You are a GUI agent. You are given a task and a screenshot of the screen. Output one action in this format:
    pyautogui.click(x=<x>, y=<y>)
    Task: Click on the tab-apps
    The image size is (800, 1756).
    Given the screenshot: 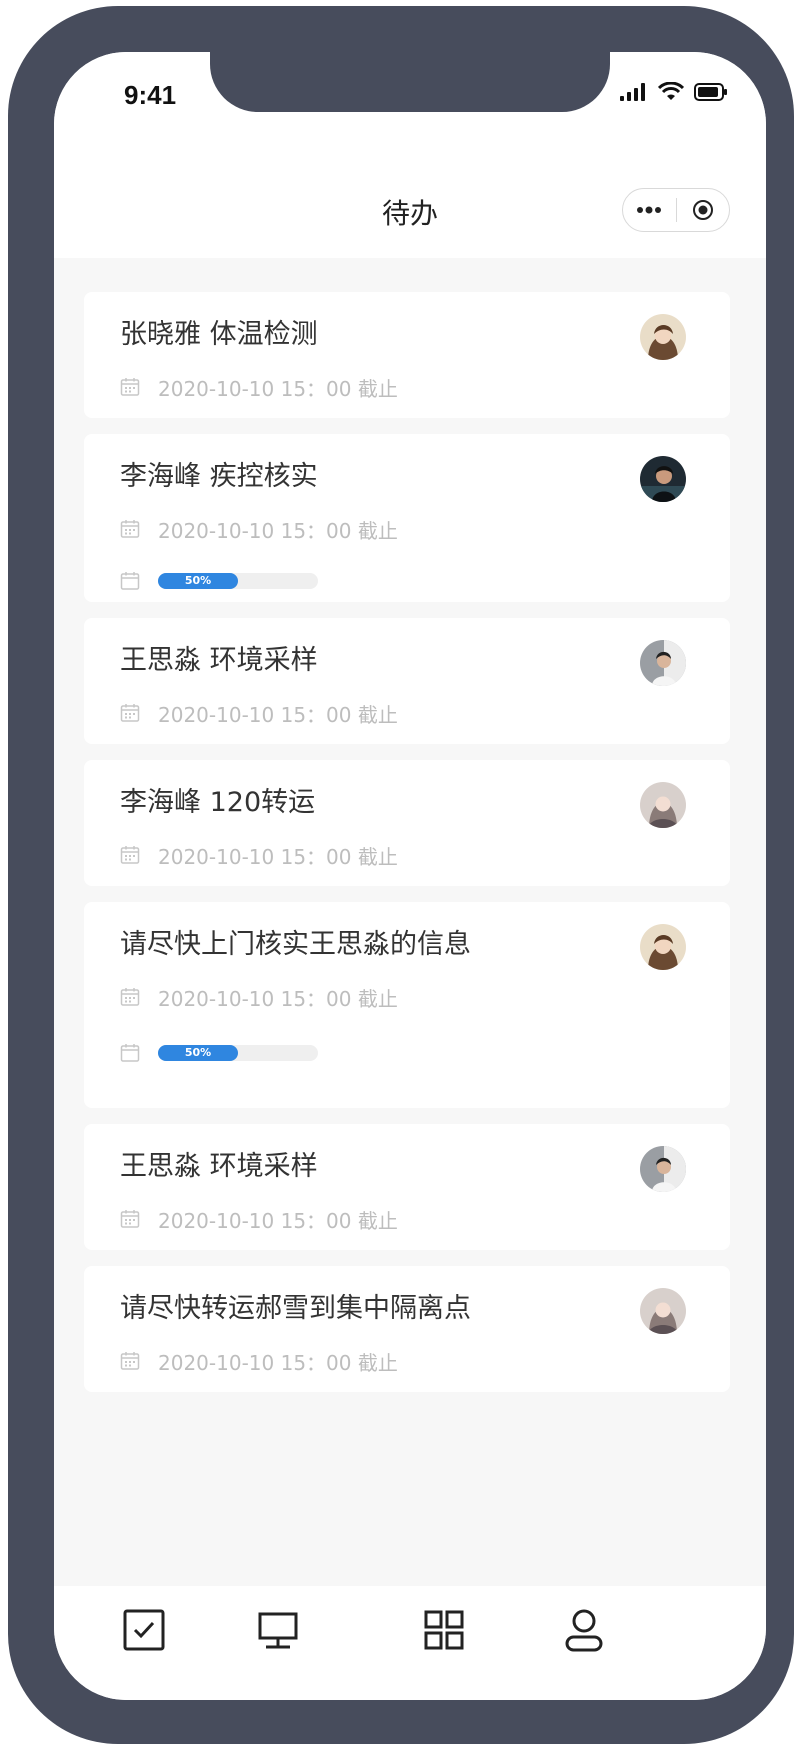 What is the action you would take?
    pyautogui.click(x=444, y=1630)
    